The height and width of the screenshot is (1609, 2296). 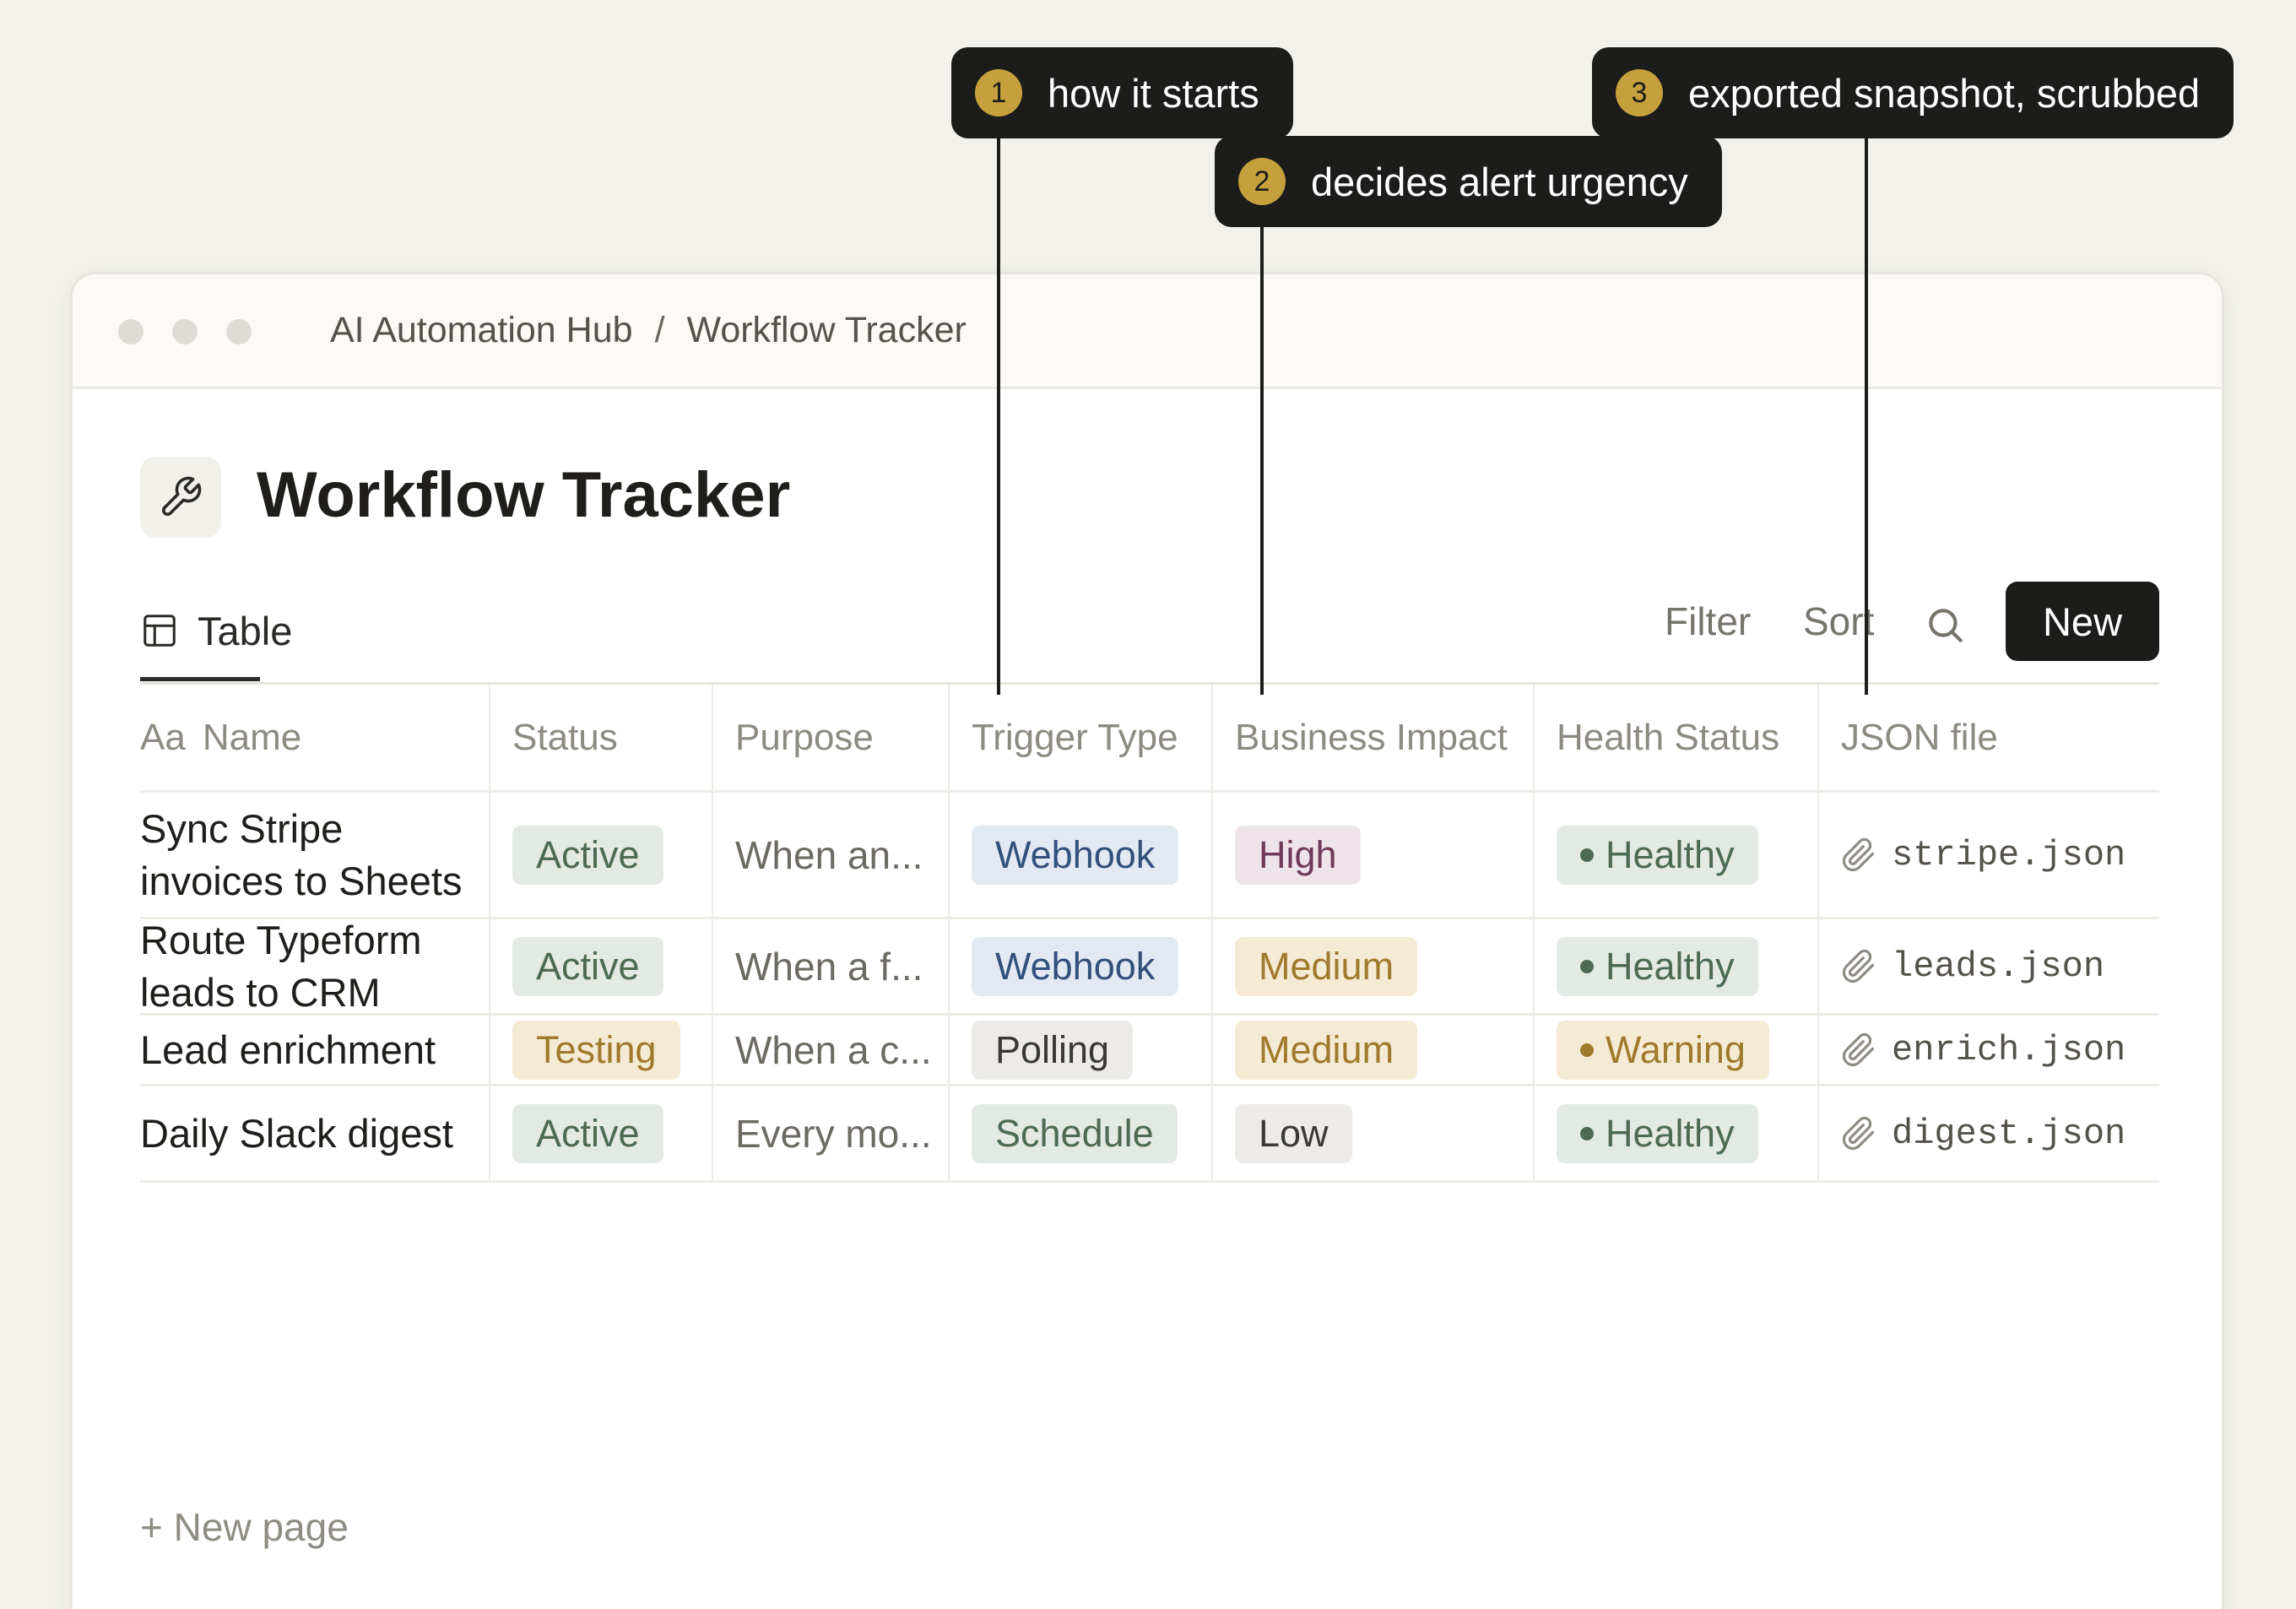 What do you see at coordinates (481, 331) in the screenshot?
I see `breadcrumb-parent: AI Automation Hub` at bounding box center [481, 331].